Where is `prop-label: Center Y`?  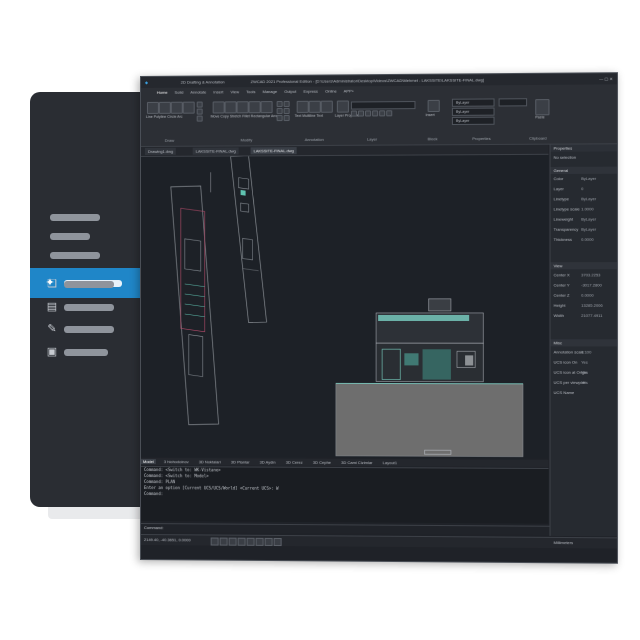 prop-label: Center Y is located at coordinates (561, 285).